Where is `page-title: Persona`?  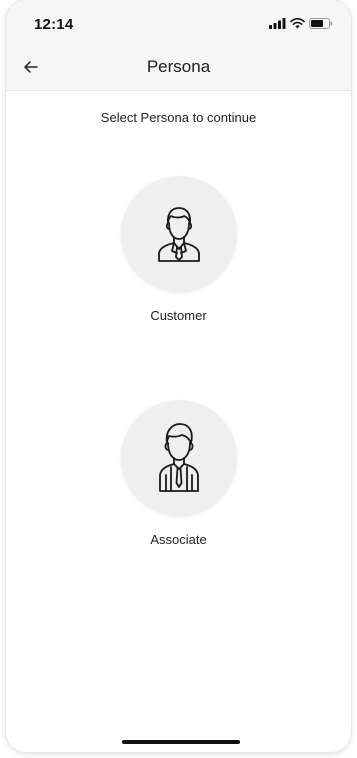
page-title: Persona is located at coordinates (178, 66).